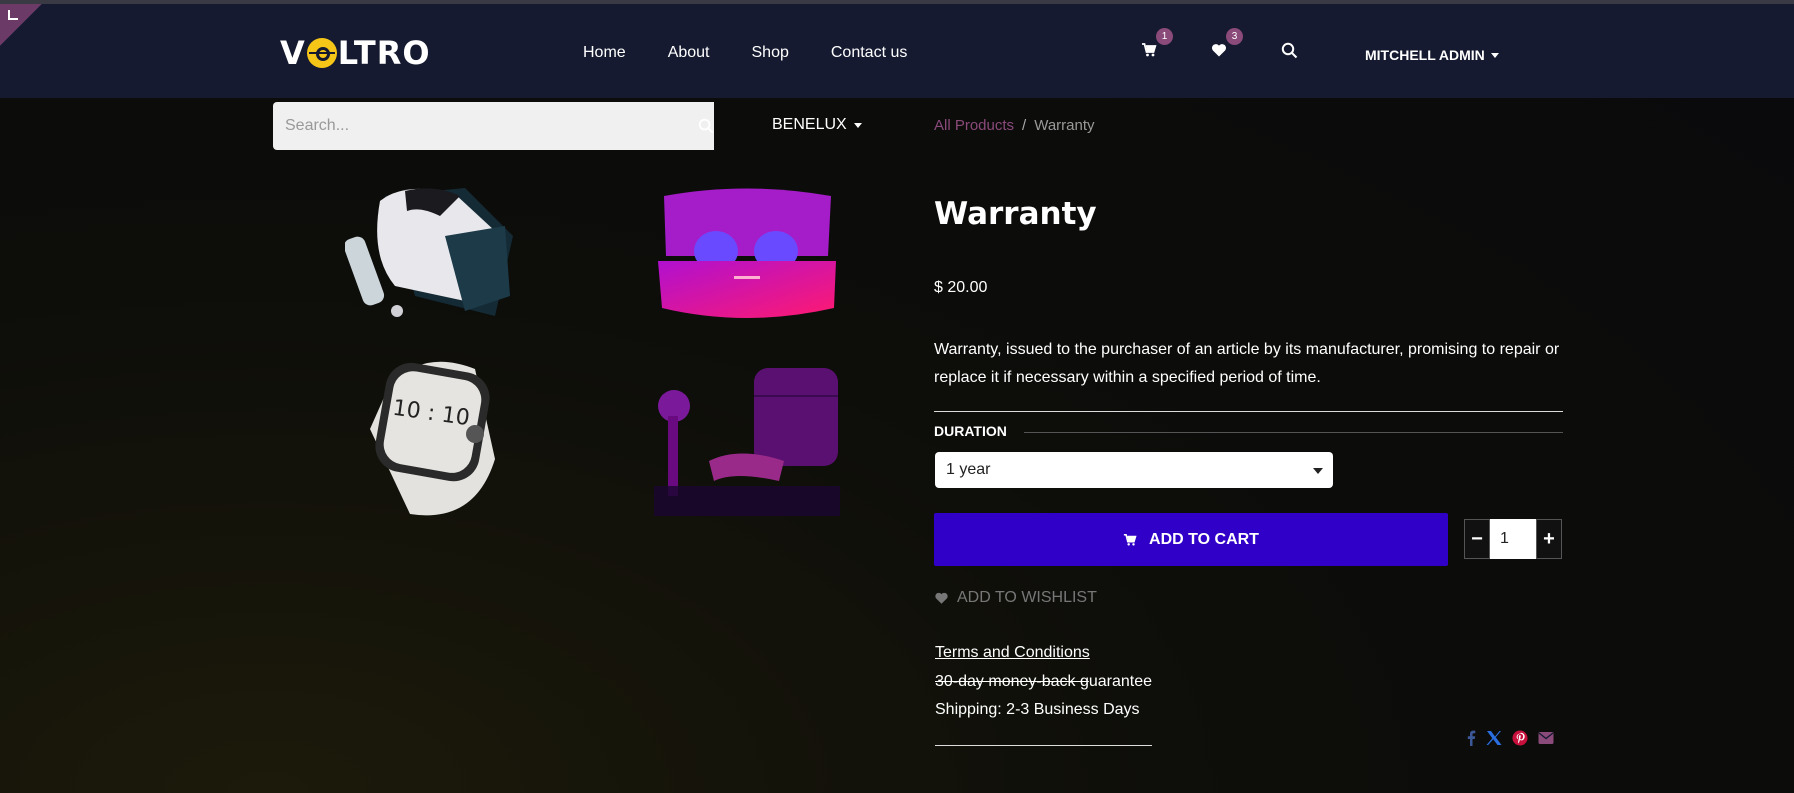 The height and width of the screenshot is (793, 1794). I want to click on description-divider, so click(1248, 411).